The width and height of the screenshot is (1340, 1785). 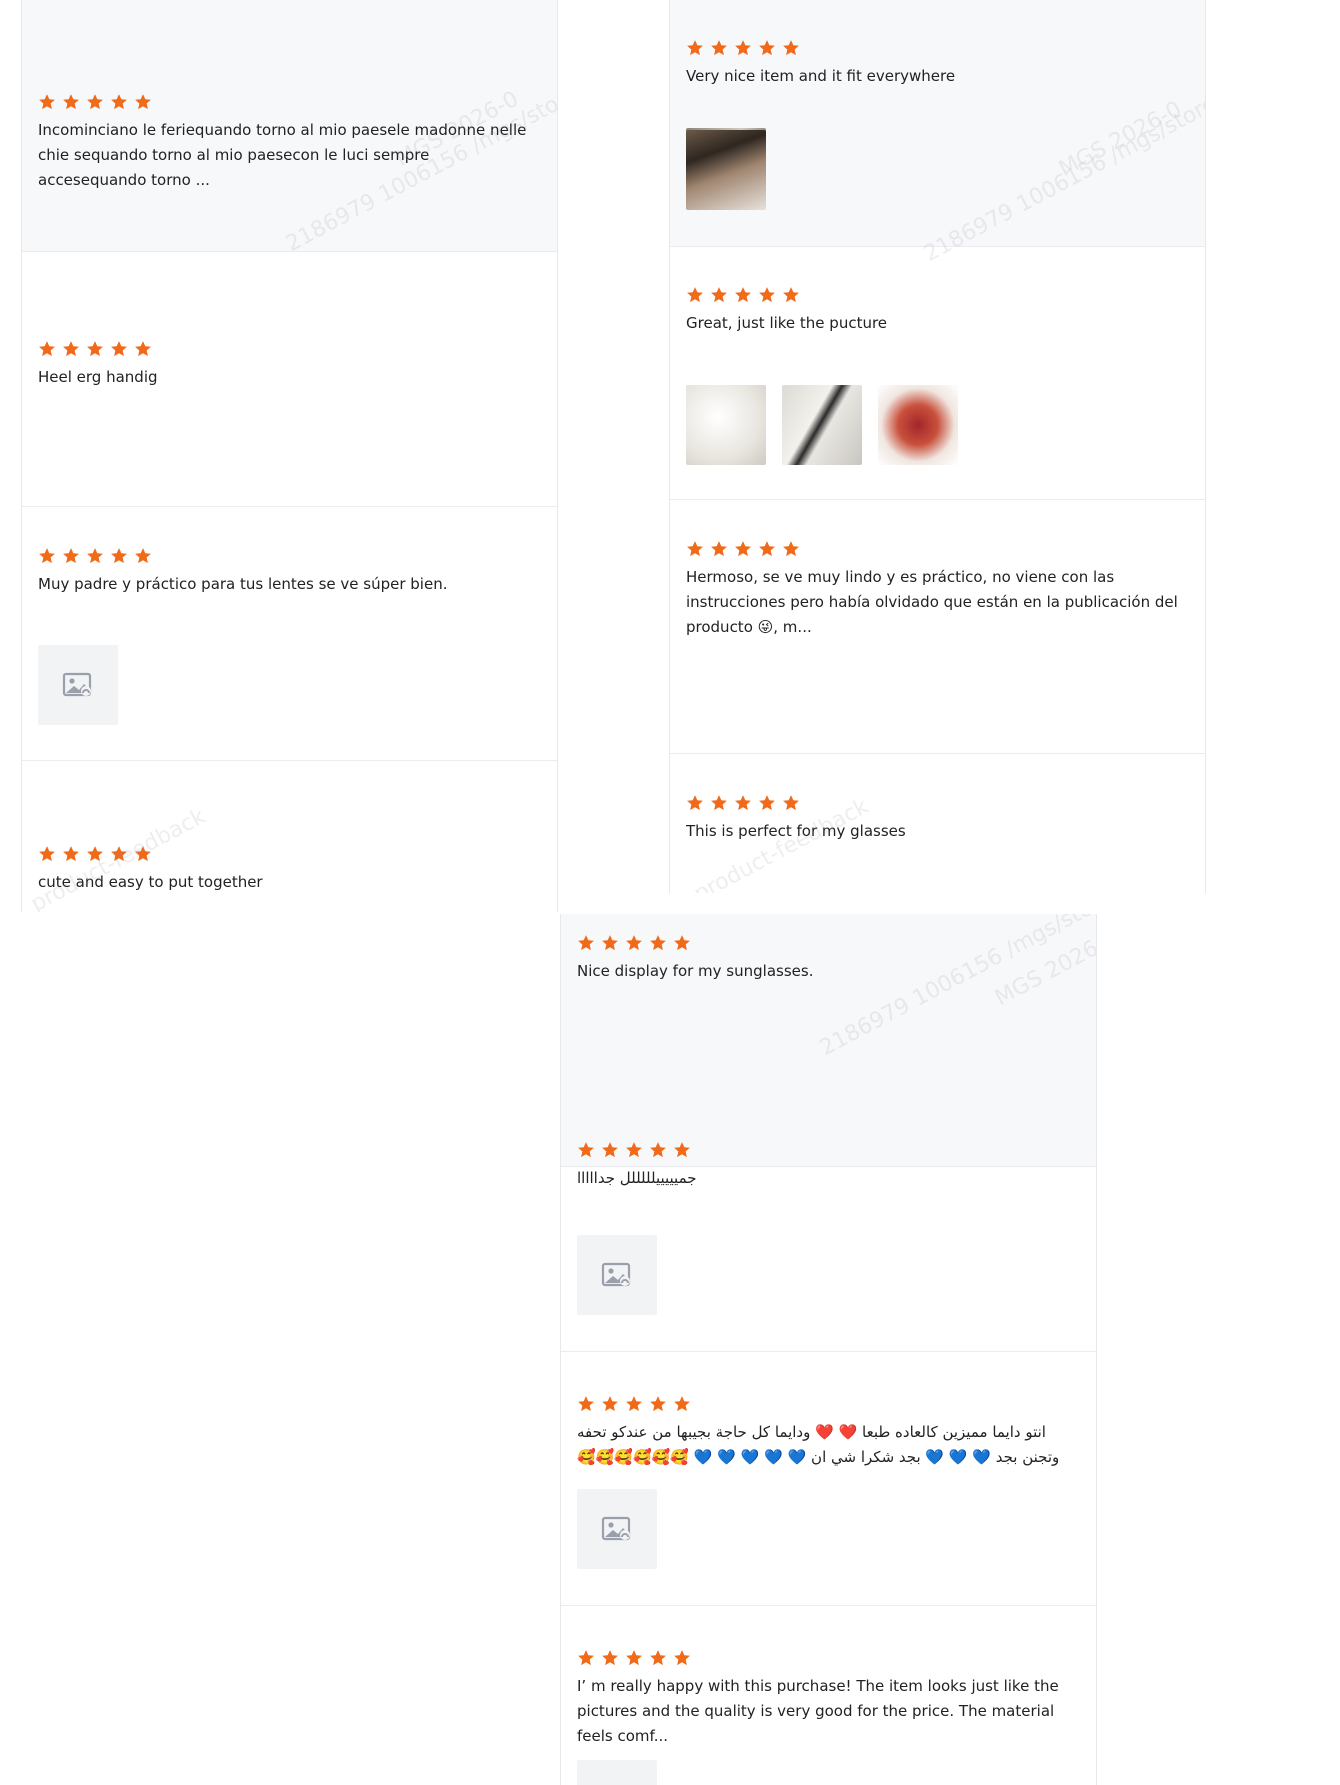 What do you see at coordinates (796, 831) in the screenshot?
I see `review-text: This is perfect for my glasses` at bounding box center [796, 831].